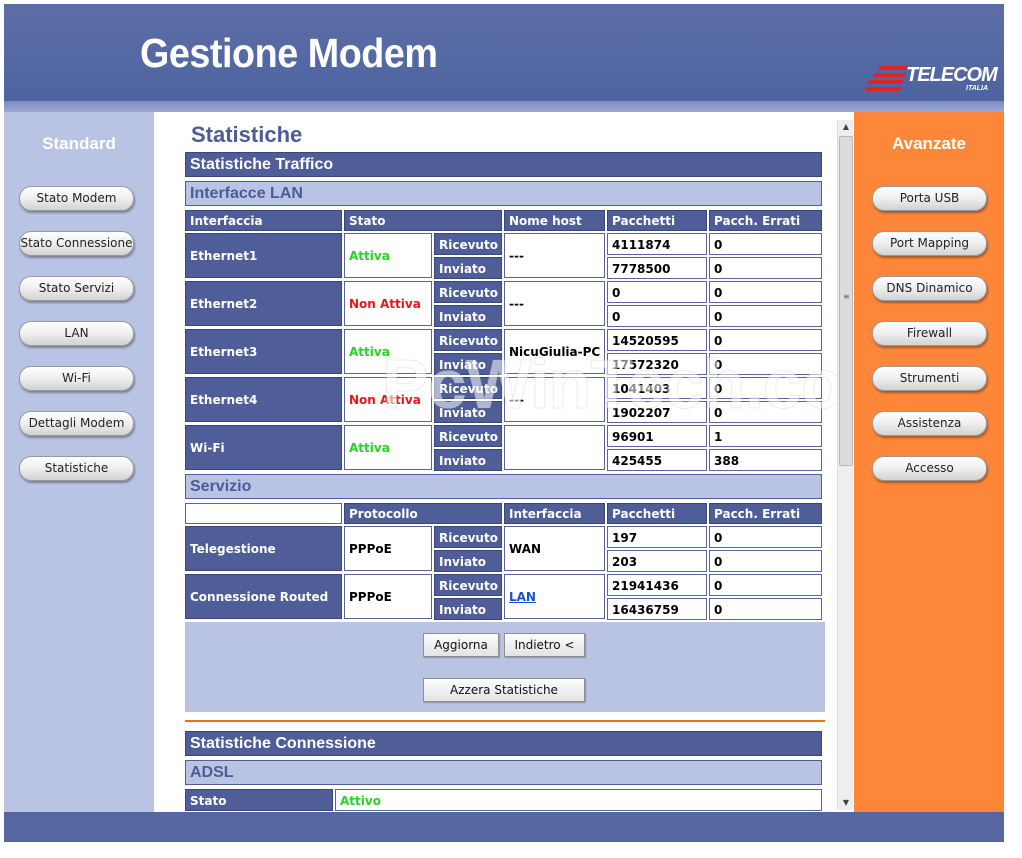  I want to click on rx-packets: 197, so click(657, 537).